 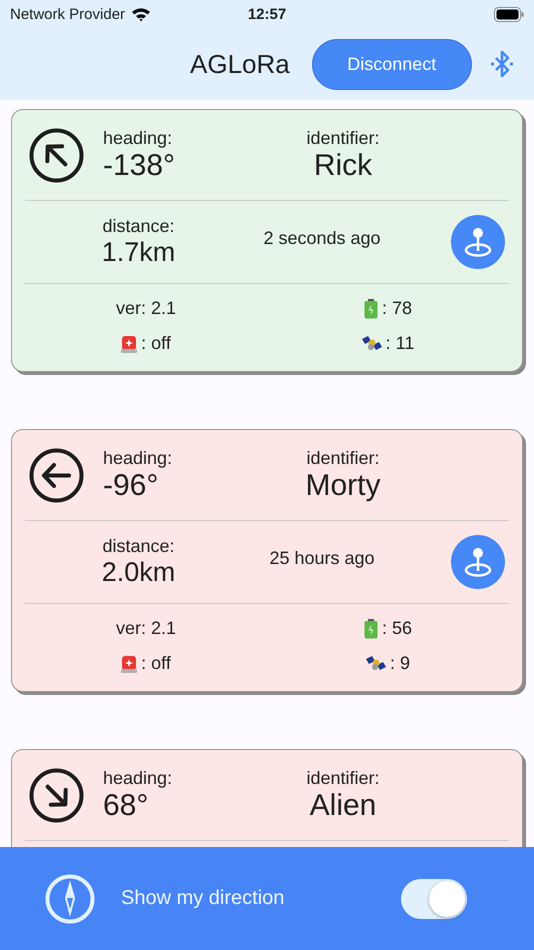 I want to click on distance-value: 1.7km, so click(x=139, y=252).